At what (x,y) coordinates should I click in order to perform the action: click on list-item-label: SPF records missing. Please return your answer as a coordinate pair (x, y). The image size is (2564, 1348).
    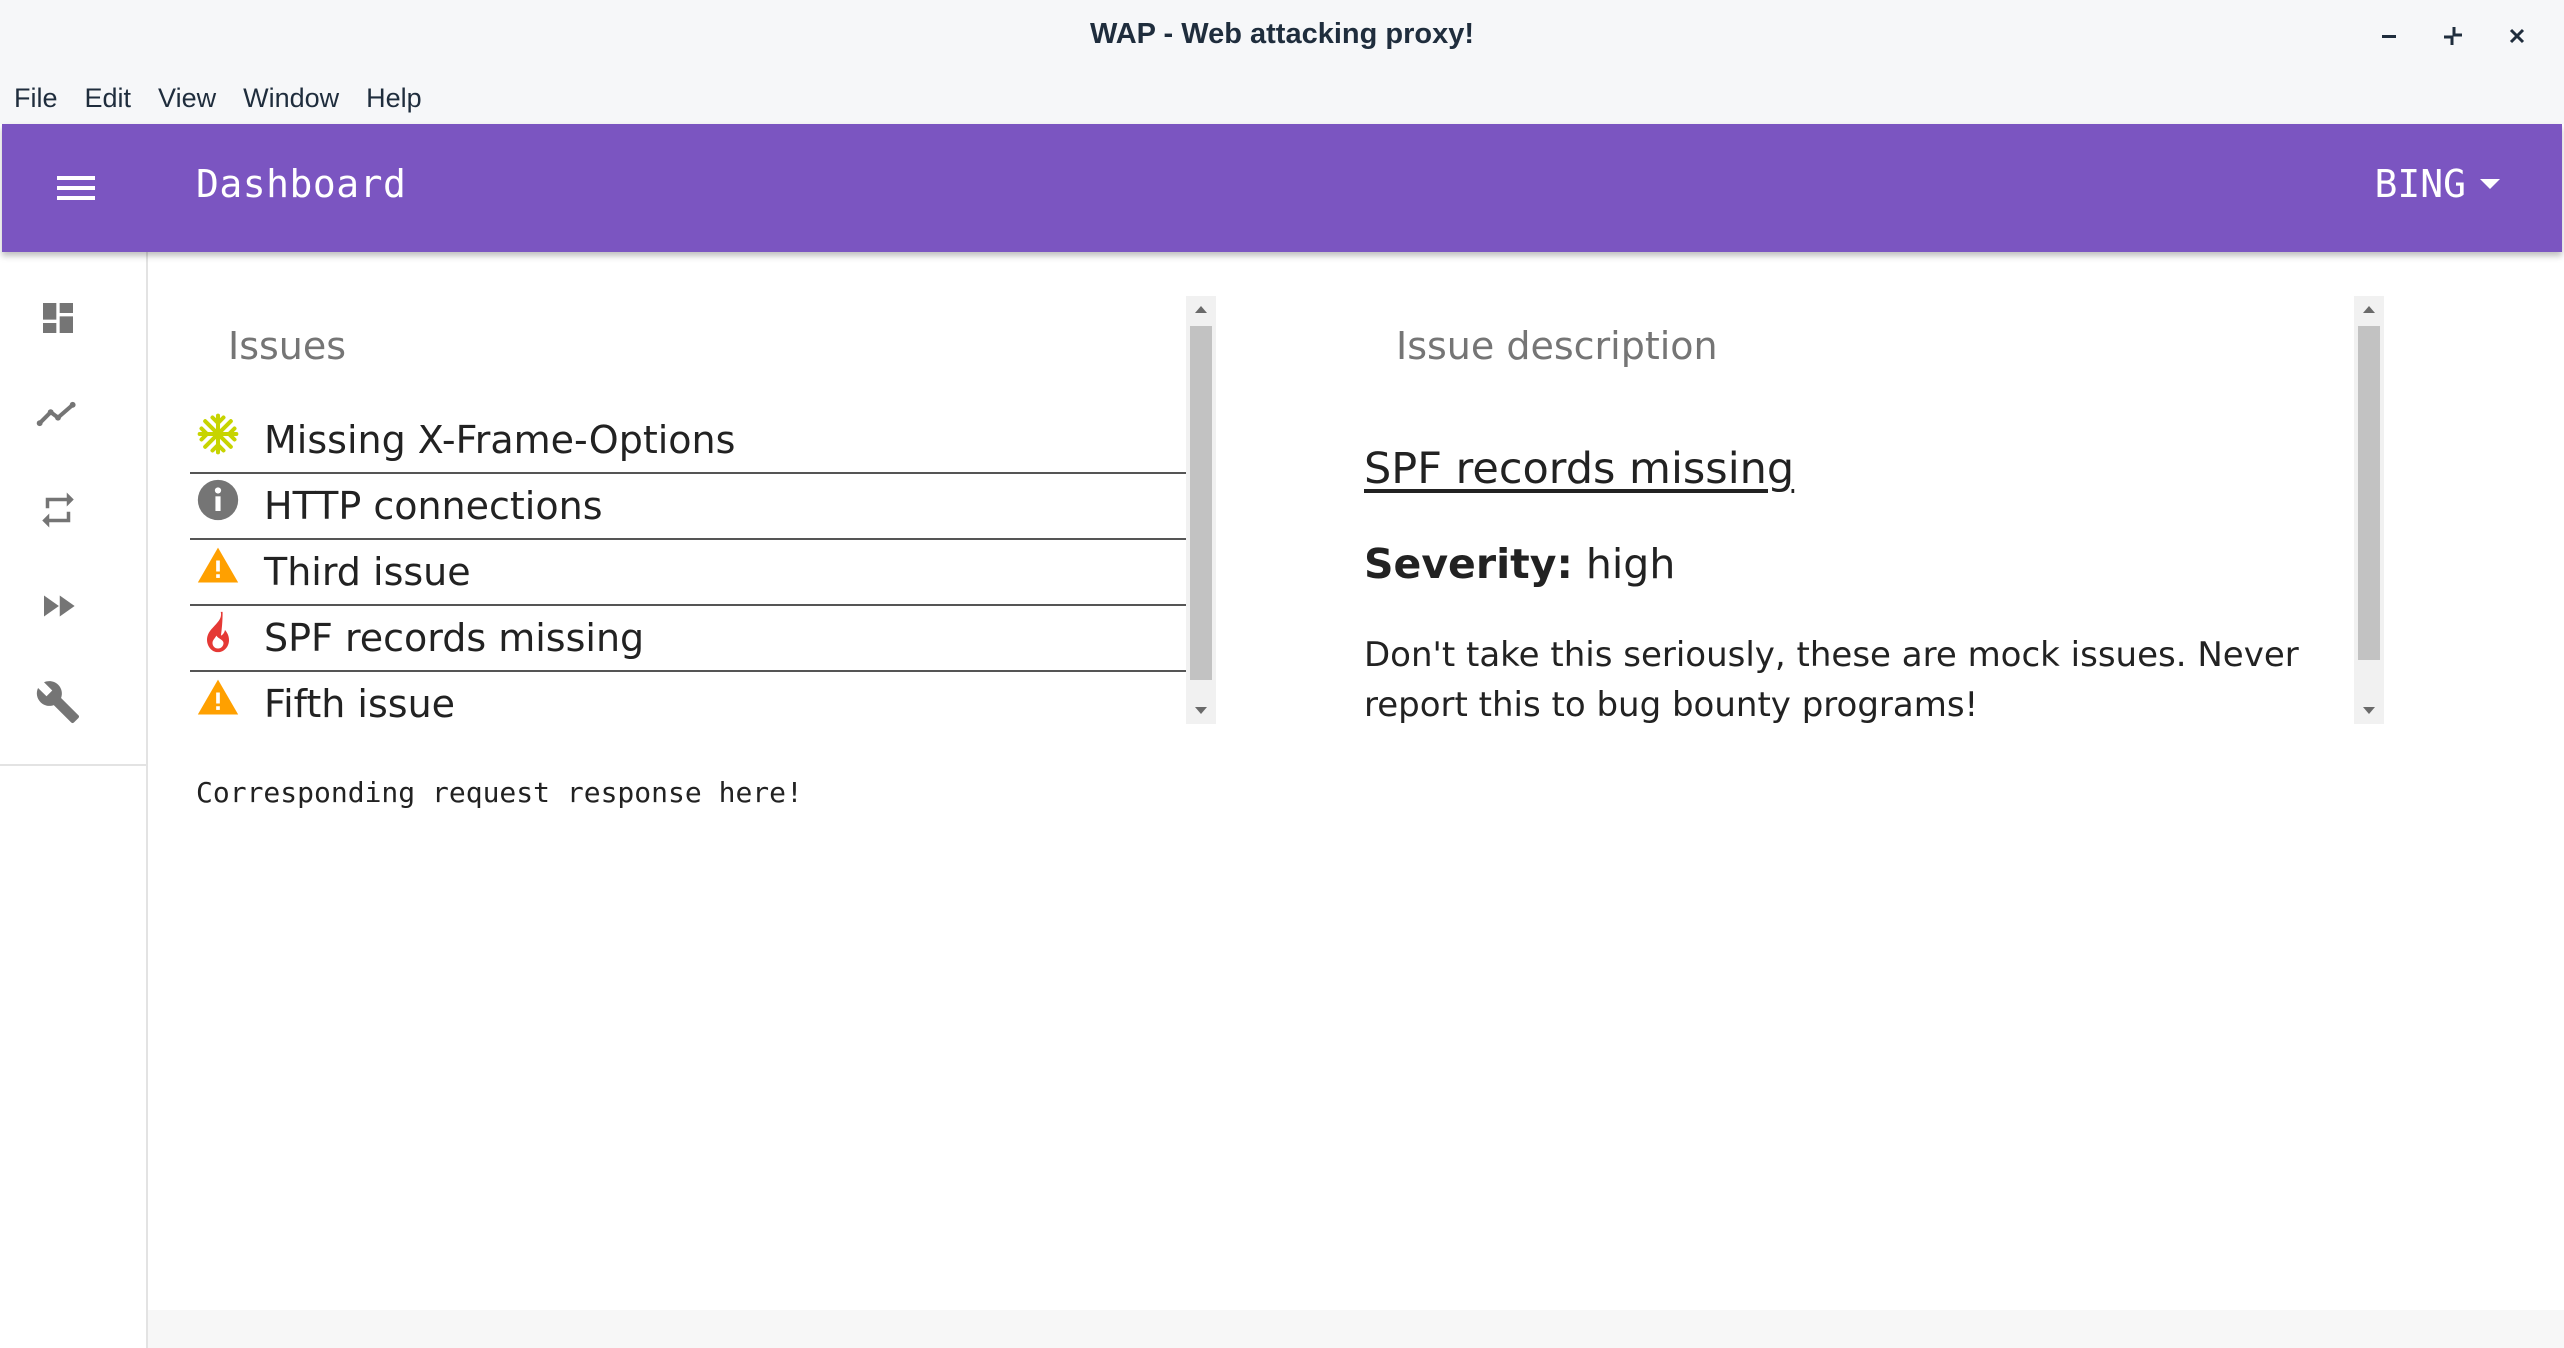
    Looking at the image, I should click on (454, 638).